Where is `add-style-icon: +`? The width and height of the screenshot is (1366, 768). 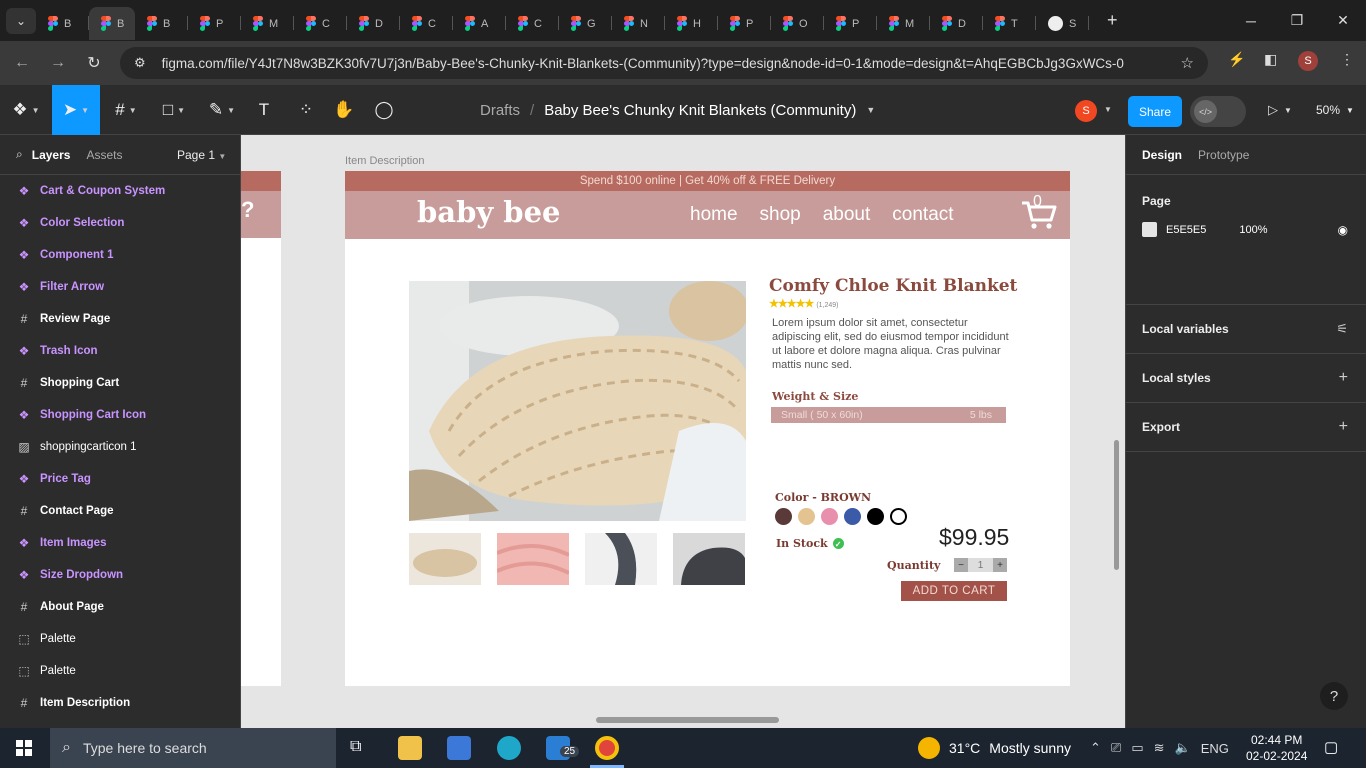
add-style-icon: + is located at coordinates (1343, 378).